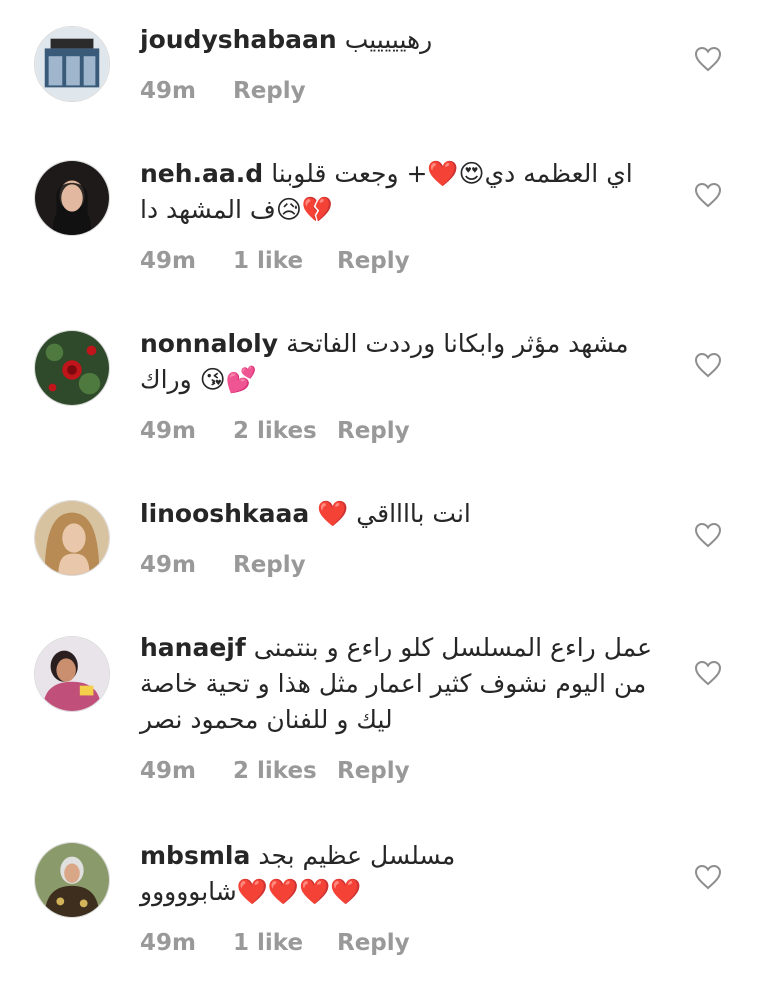  What do you see at coordinates (298, 855) in the screenshot?
I see `comment-text: mbsmla مسلسل عظيم بجد` at bounding box center [298, 855].